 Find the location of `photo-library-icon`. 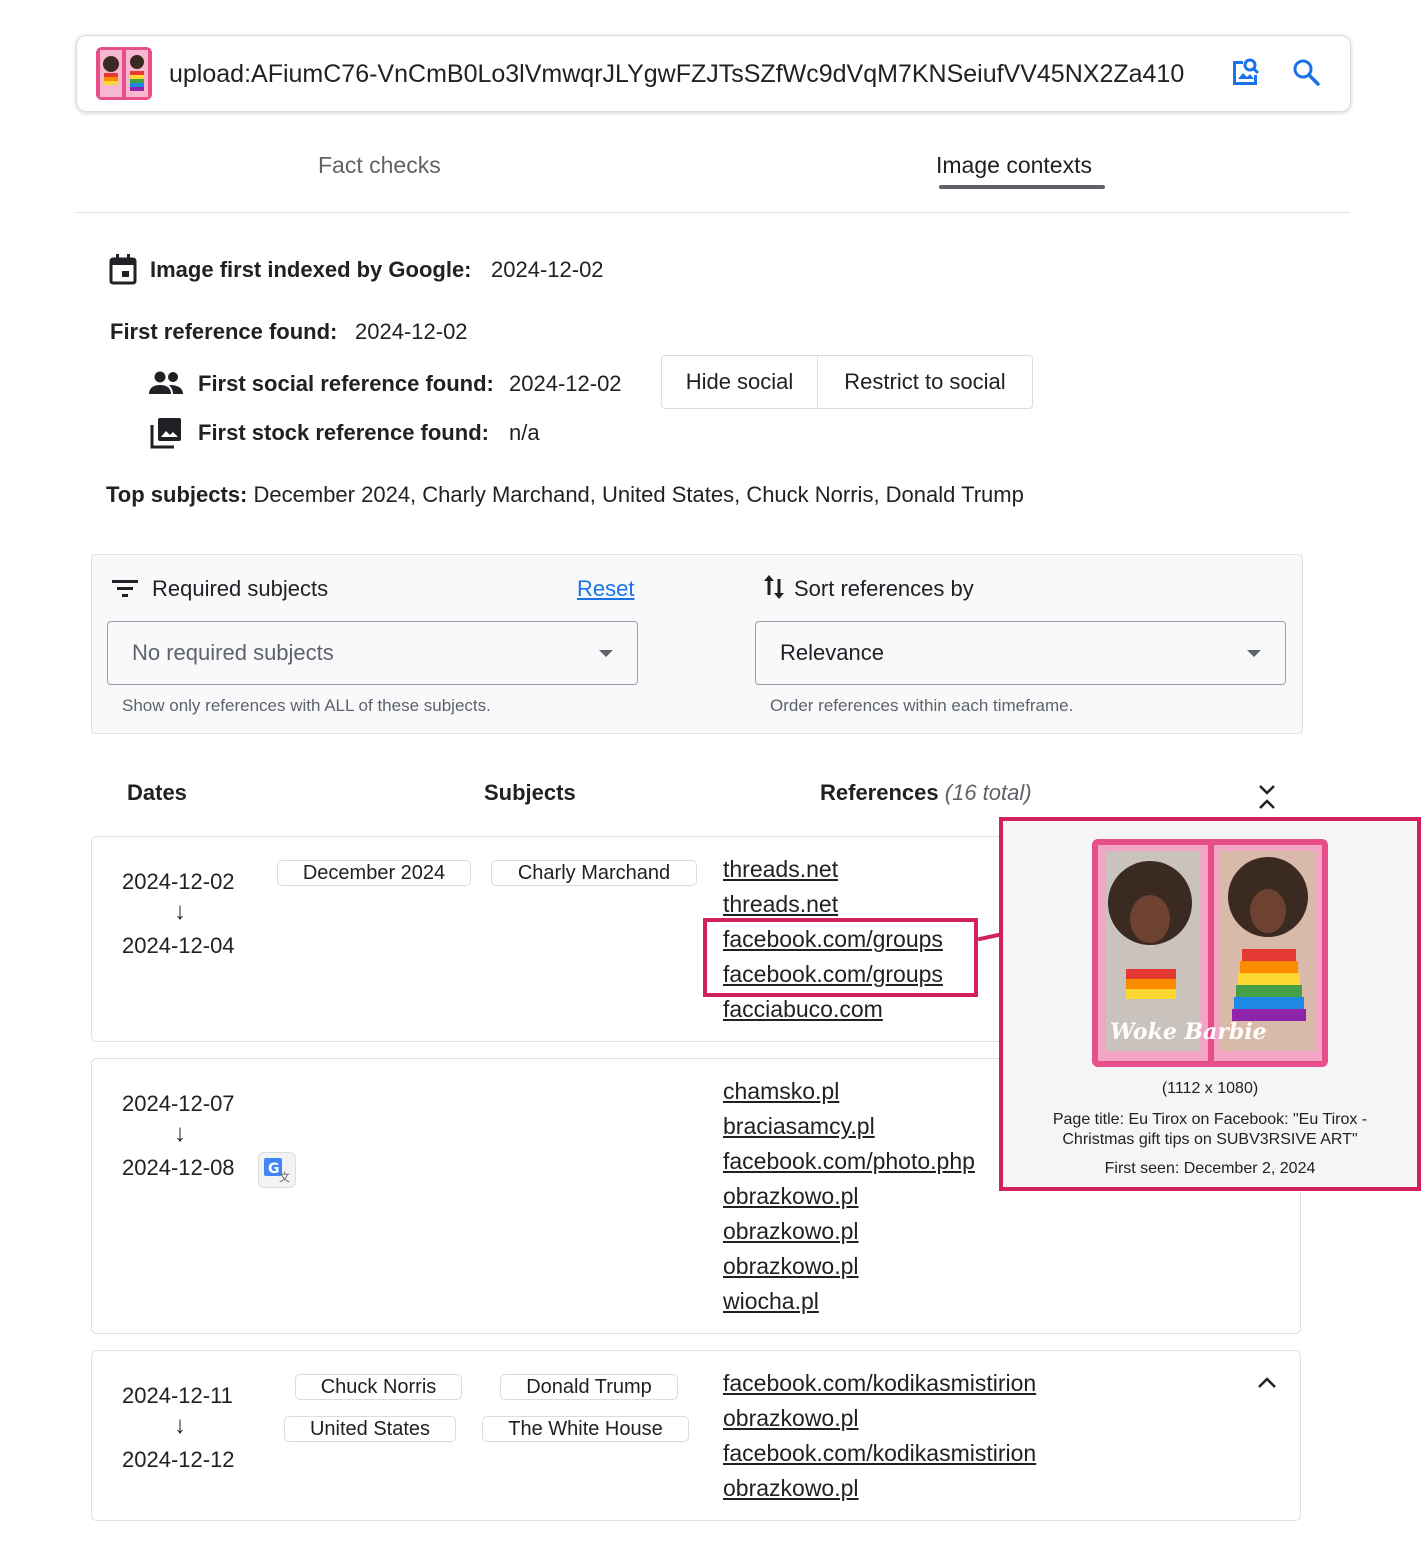

photo-library-icon is located at coordinates (166, 435).